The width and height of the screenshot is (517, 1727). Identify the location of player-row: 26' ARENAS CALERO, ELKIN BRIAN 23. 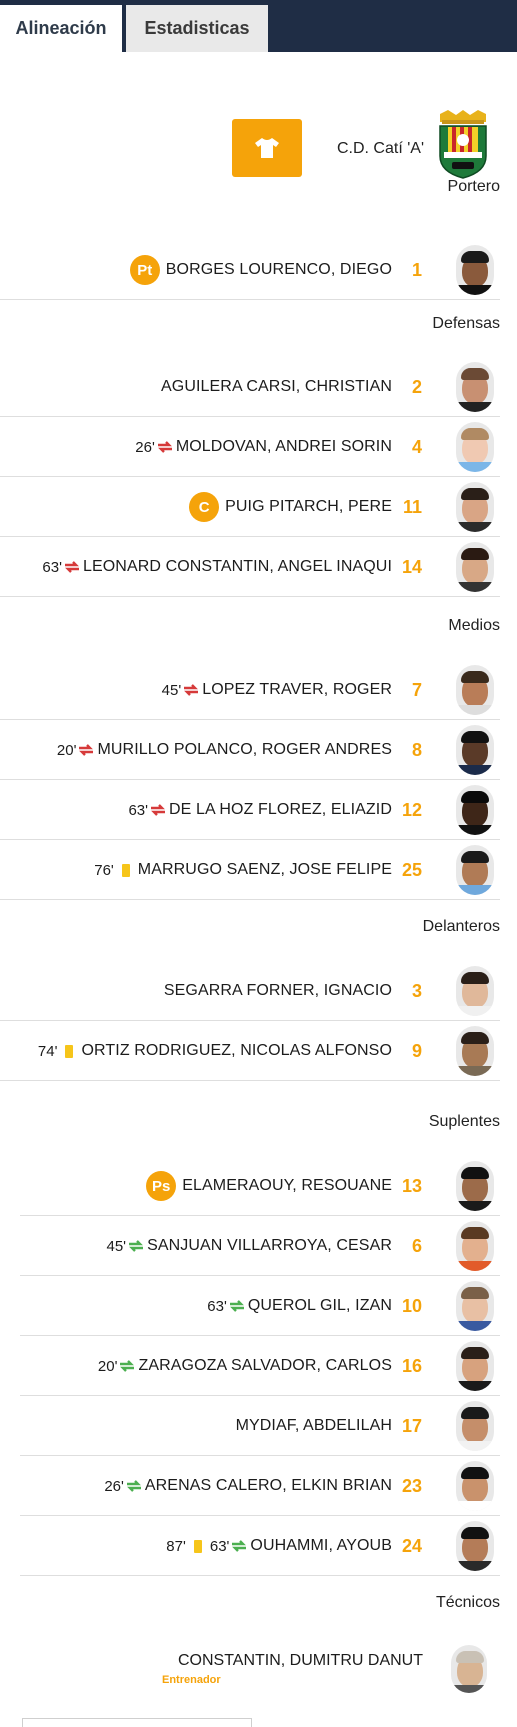
(250, 1486).